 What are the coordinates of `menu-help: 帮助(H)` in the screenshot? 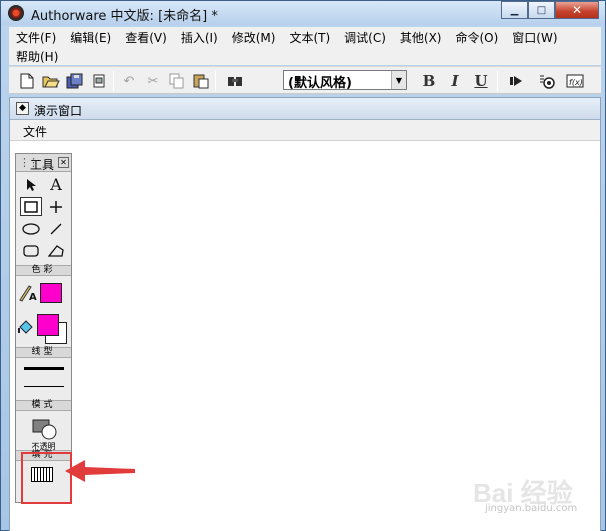 It's located at (37, 55).